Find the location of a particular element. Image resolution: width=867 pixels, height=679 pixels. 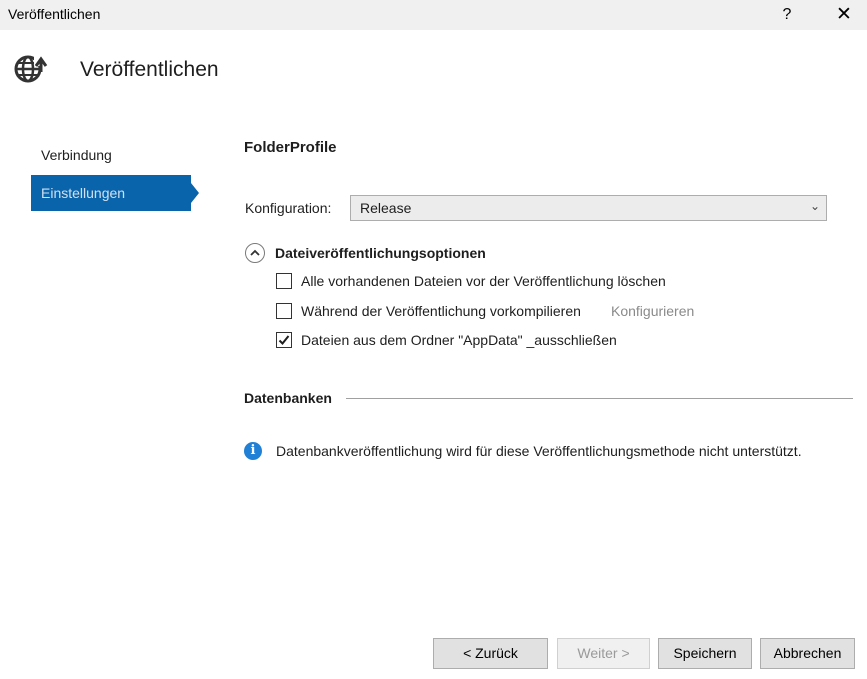

chevron-up-icon is located at coordinates (255, 252).